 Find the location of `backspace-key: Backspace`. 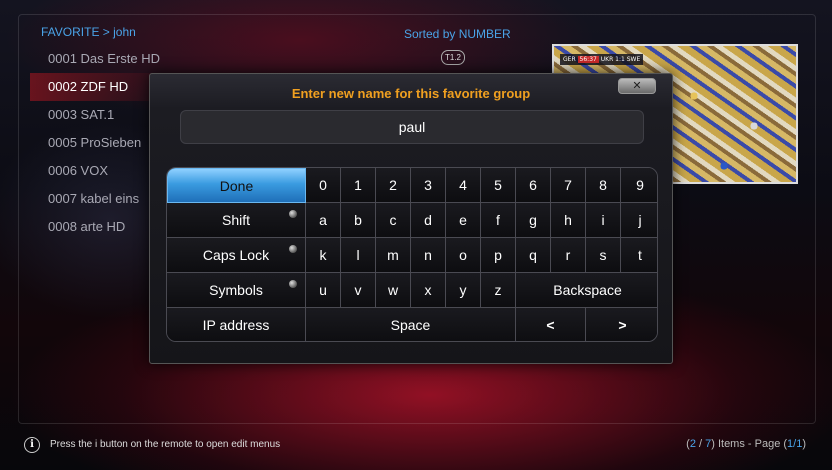

backspace-key: Backspace is located at coordinates (586, 290).